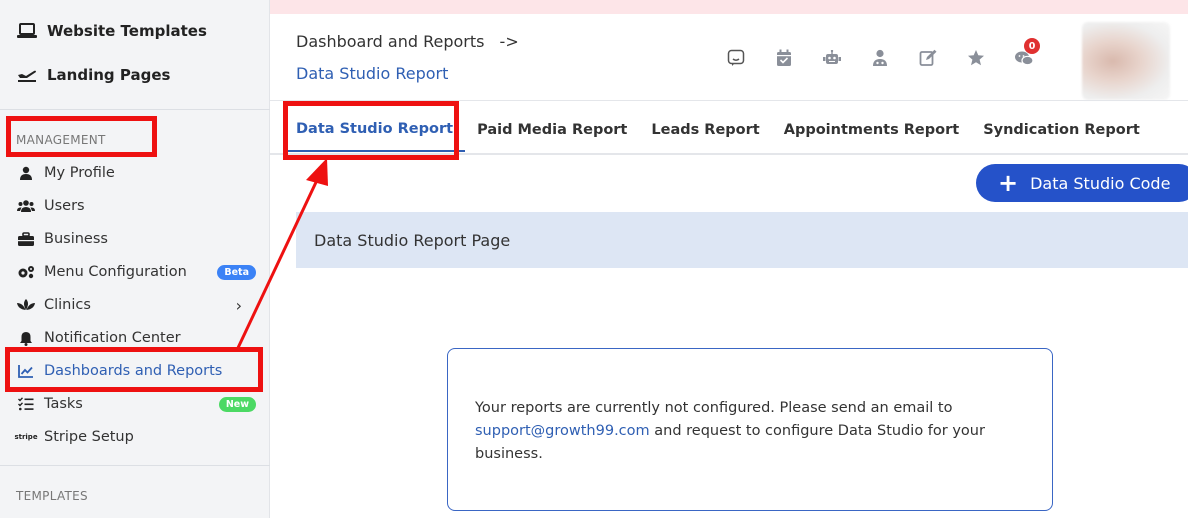 The width and height of the screenshot is (1188, 518). Describe the element at coordinates (26, 173) in the screenshot. I see `user-icon` at that location.